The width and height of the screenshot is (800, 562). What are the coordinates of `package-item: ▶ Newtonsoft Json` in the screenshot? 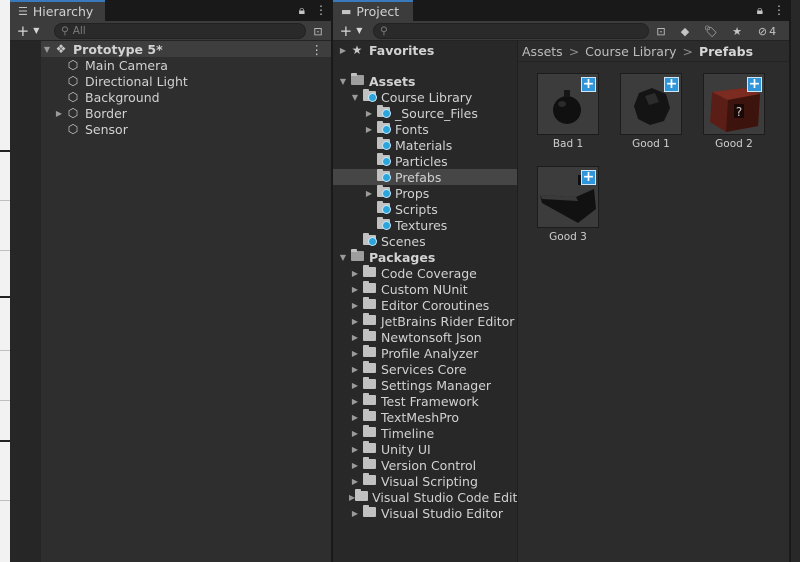 It's located at (433, 337).